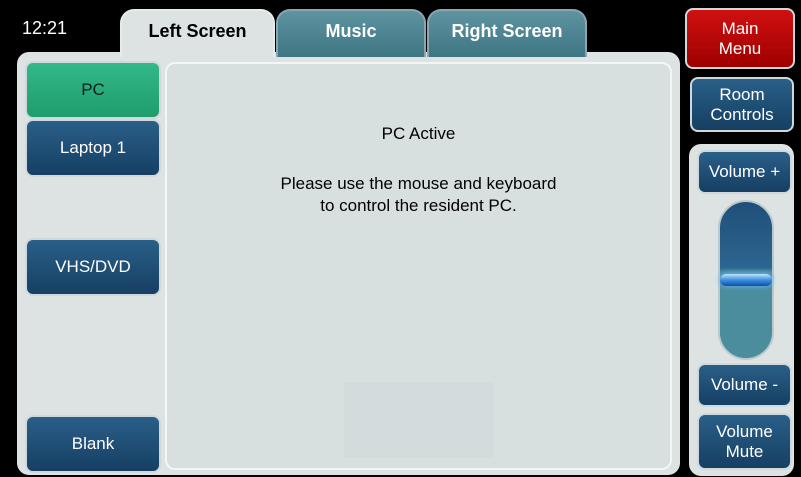  Describe the element at coordinates (418, 205) in the screenshot. I see `instruction-line-2: to control the resident PC.` at that location.